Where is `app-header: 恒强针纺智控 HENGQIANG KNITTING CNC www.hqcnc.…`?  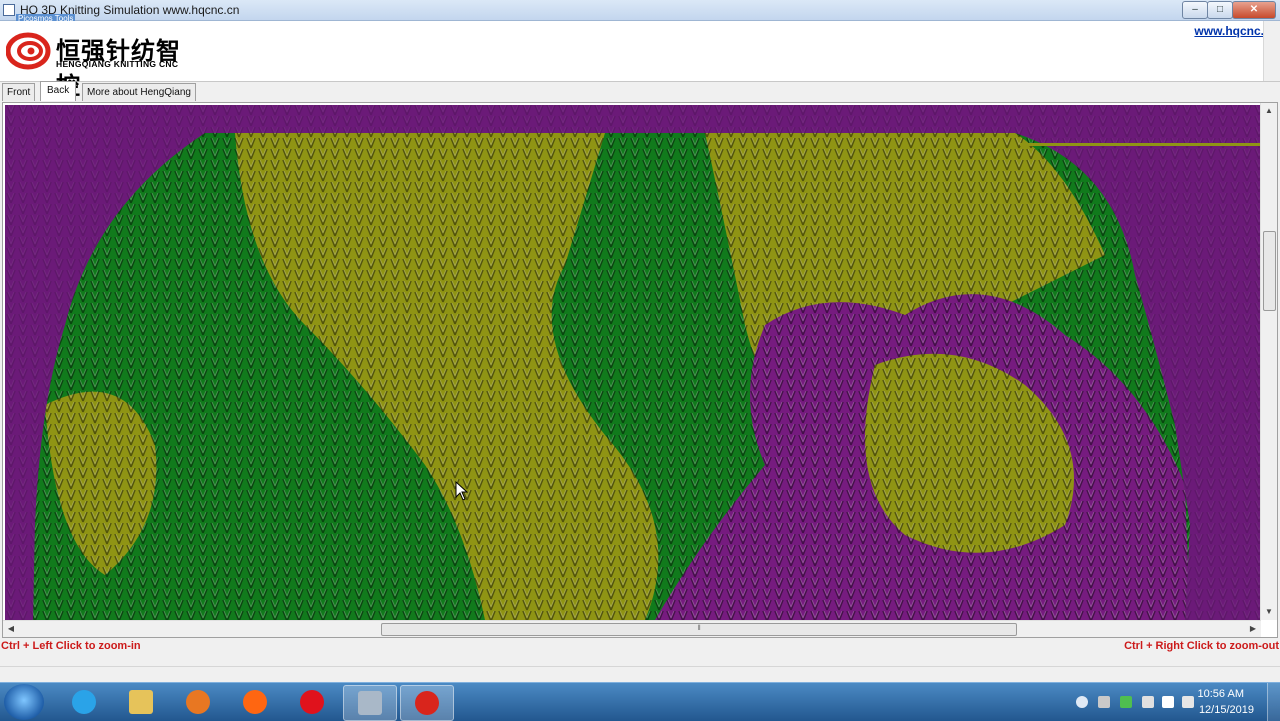
app-header: 恒强针纺智控 HENGQIANG KNITTING CNC www.hqcnc.… is located at coordinates (640, 60).